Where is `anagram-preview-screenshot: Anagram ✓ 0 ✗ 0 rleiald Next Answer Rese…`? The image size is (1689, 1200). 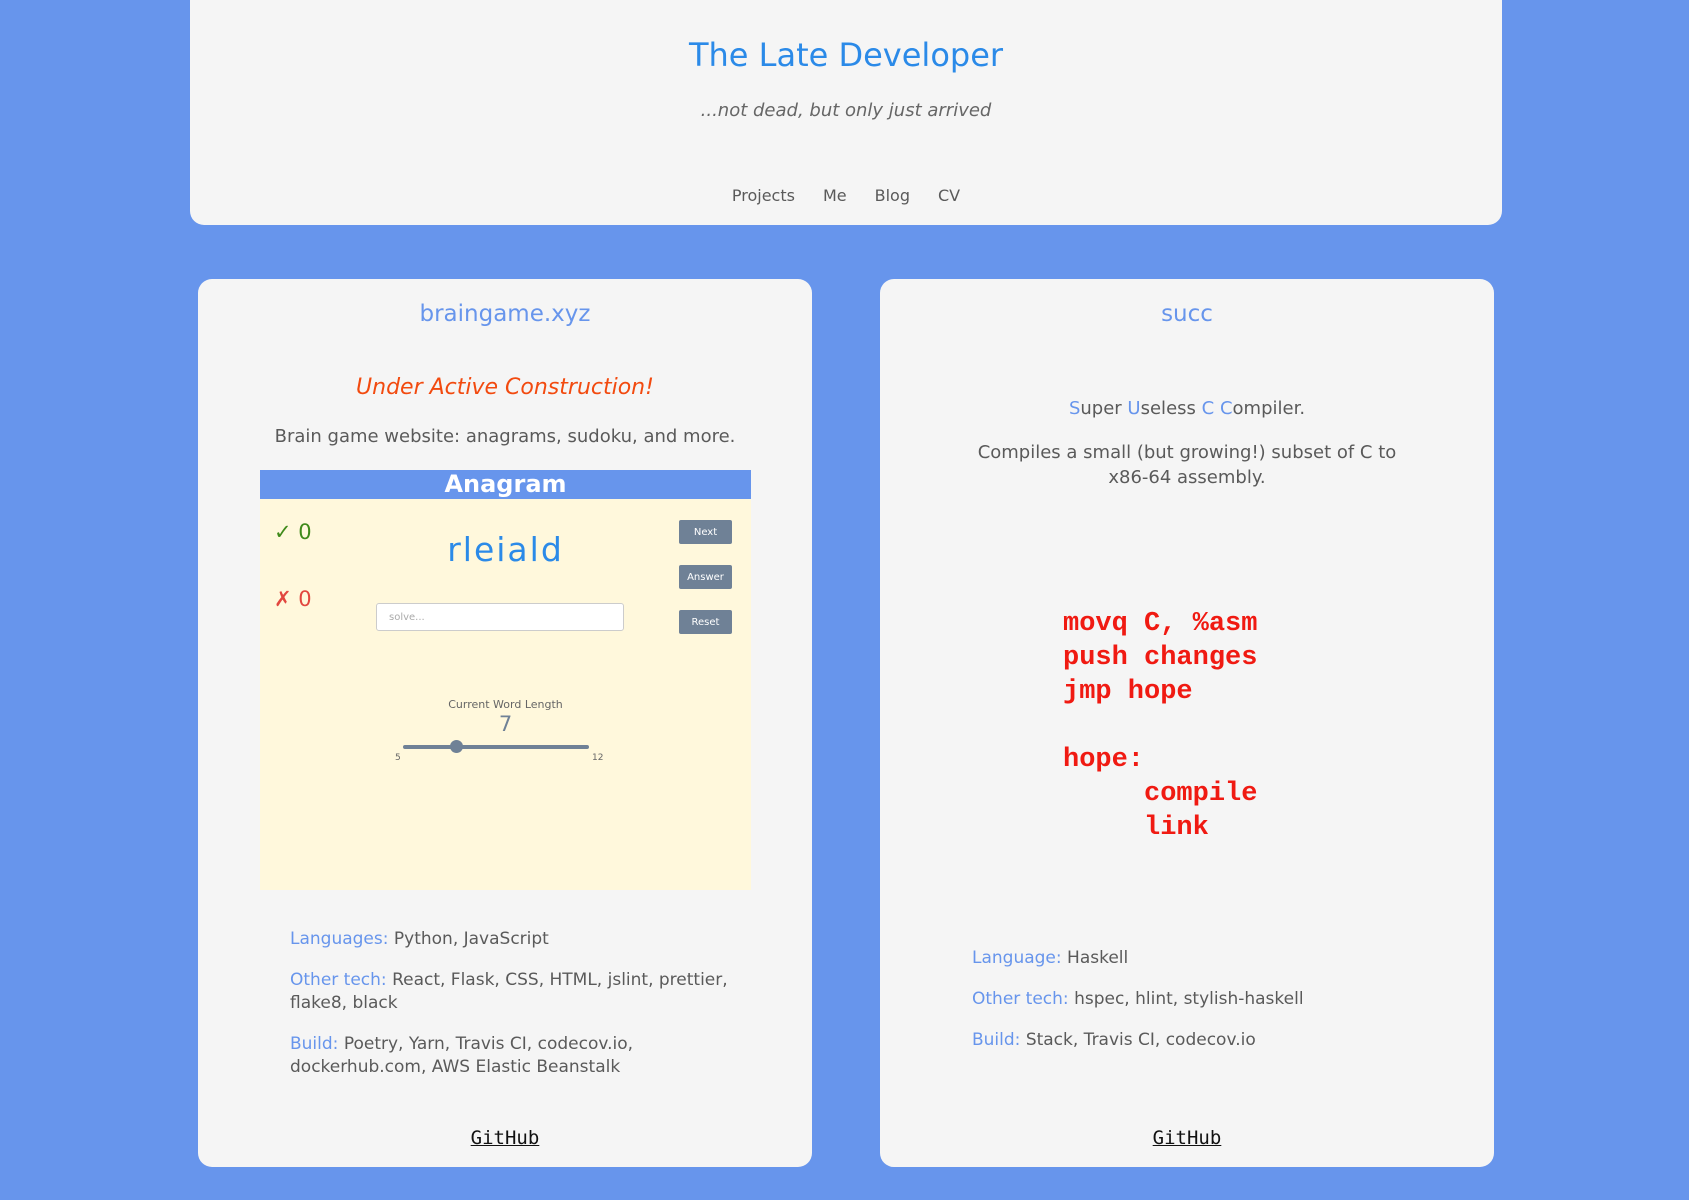 anagram-preview-screenshot: Anagram ✓ 0 ✗ 0 rleiald Next Answer Rese… is located at coordinates (505, 680).